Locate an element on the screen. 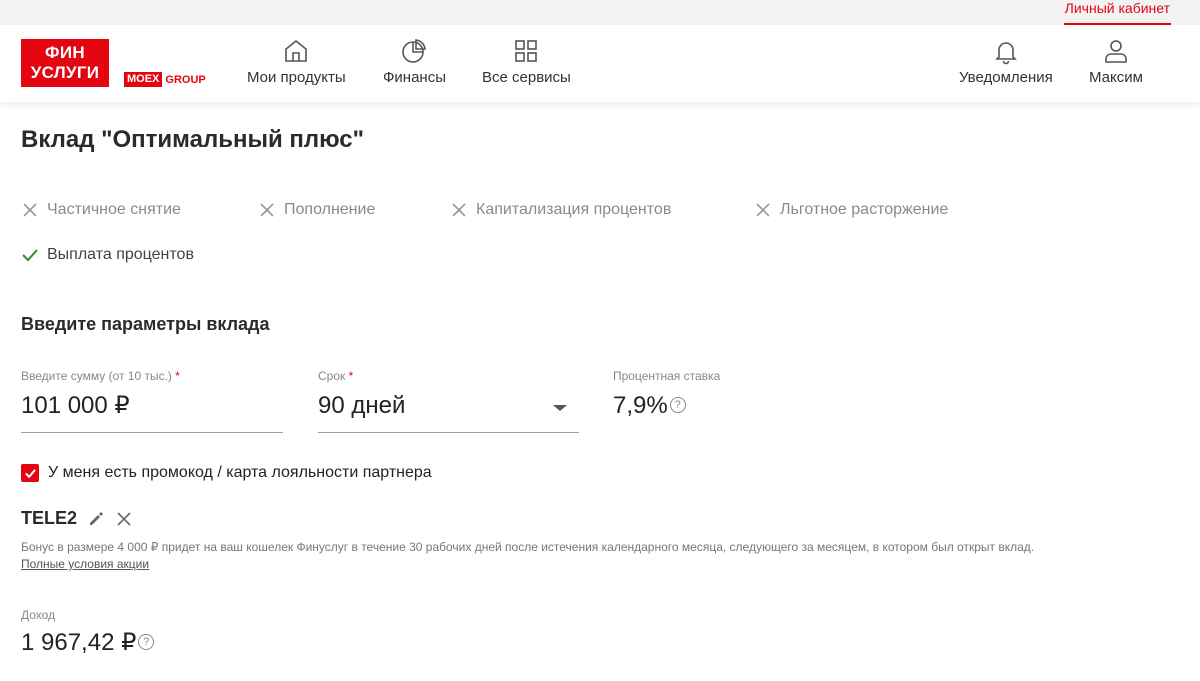 This screenshot has height=681, width=1200. income-value-row: 1 967,42 ₽? is located at coordinates (88, 642).